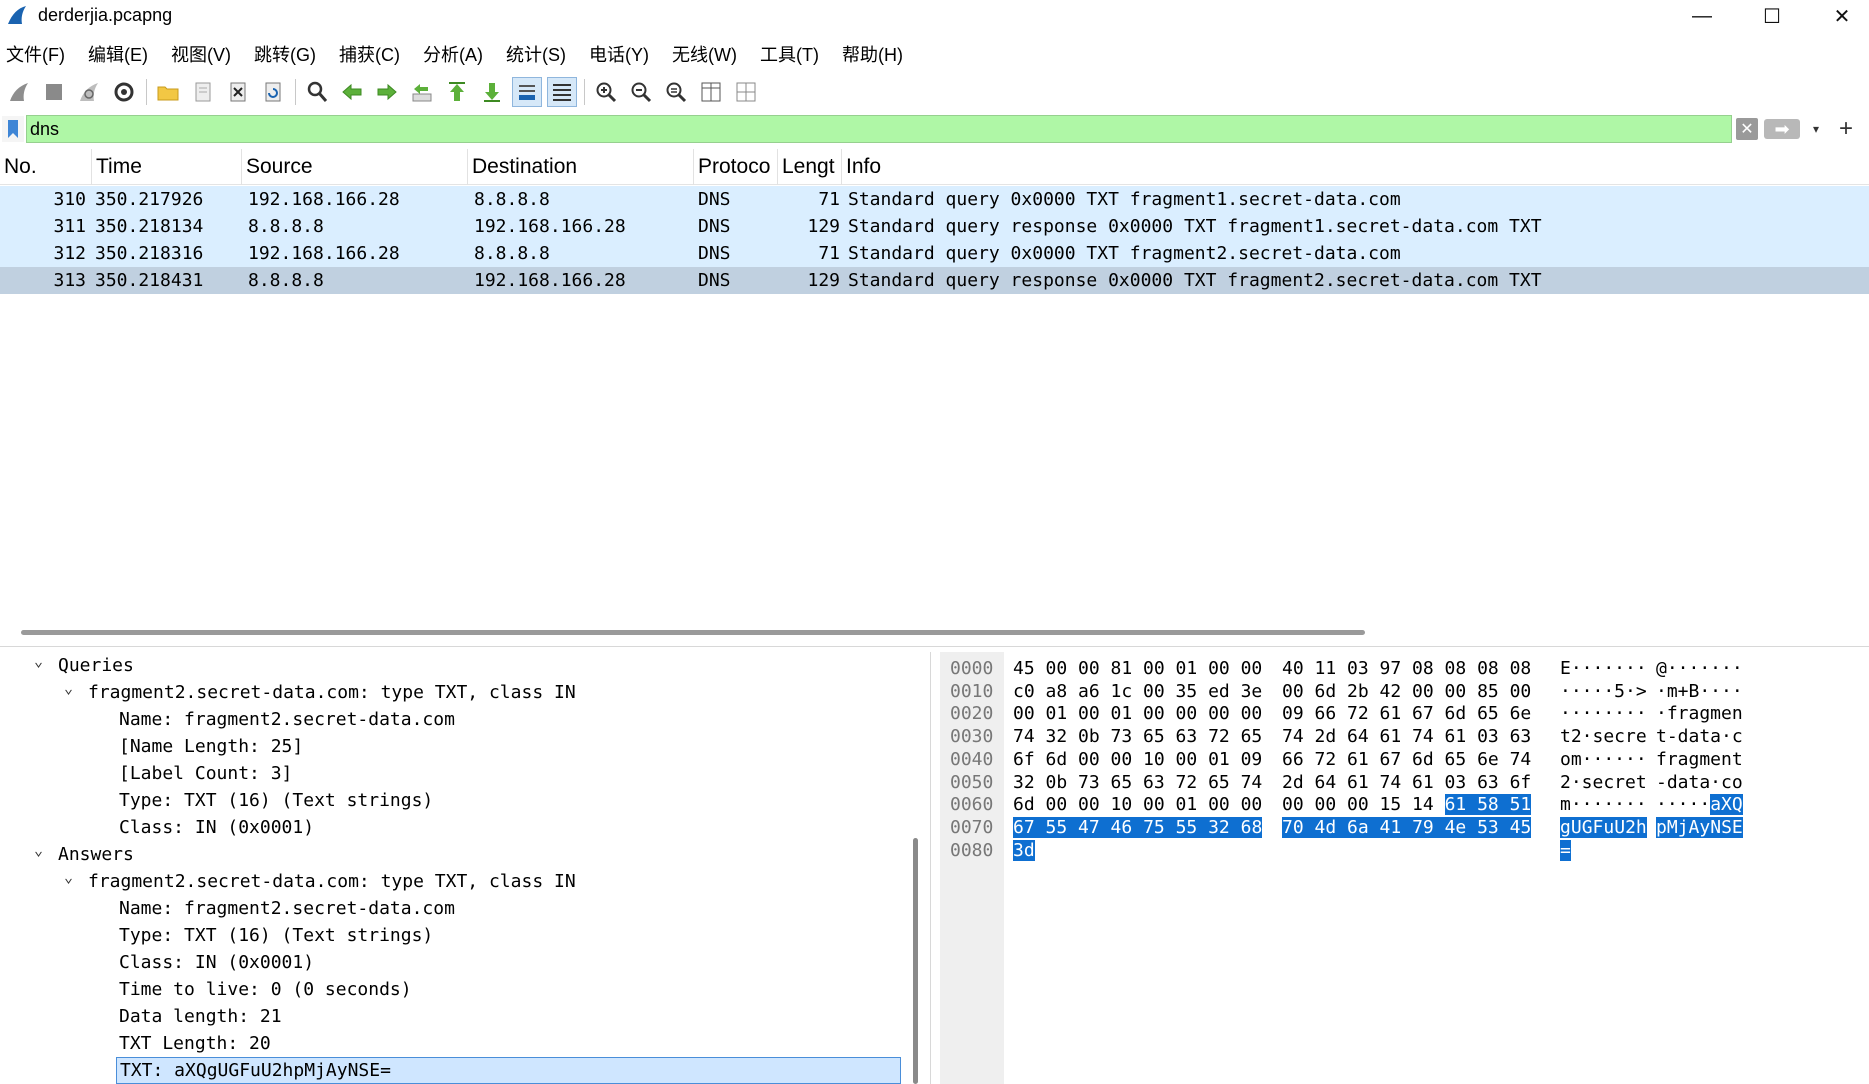 The height and width of the screenshot is (1084, 1869). What do you see at coordinates (1699, 828) in the screenshot?
I see `ascii-bytes-right: pMjAyNSE` at bounding box center [1699, 828].